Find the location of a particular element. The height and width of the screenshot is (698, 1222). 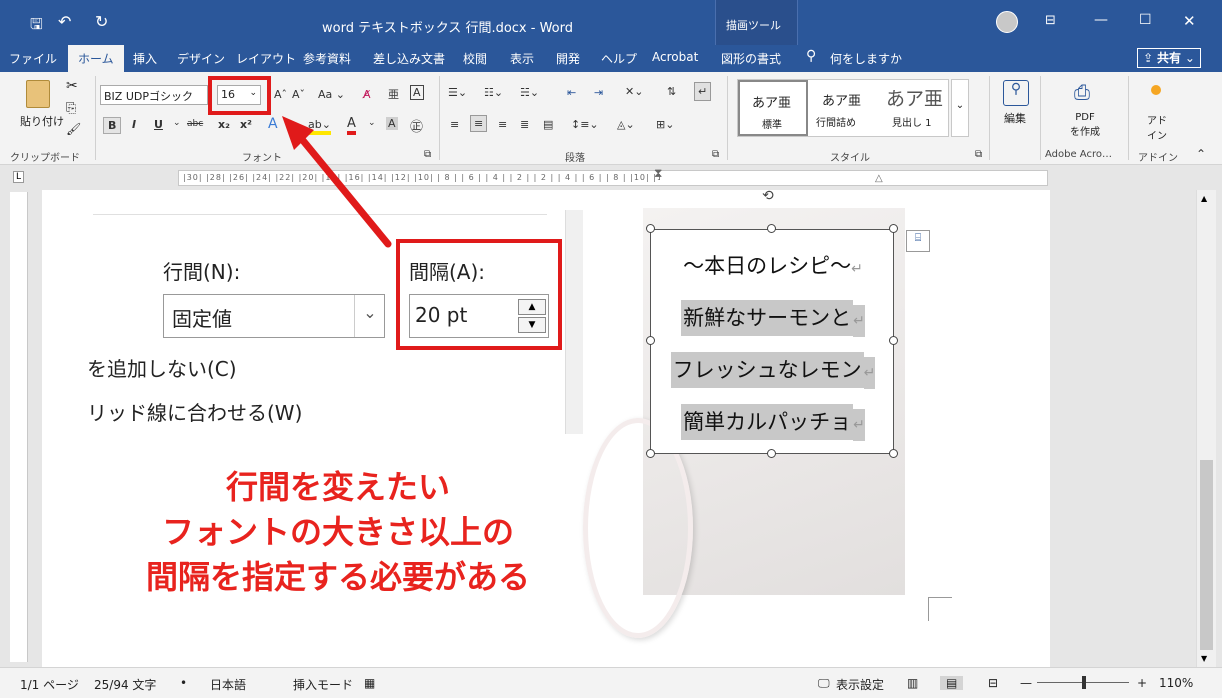

shading-icon: ◬⌄ is located at coordinates (626, 124).